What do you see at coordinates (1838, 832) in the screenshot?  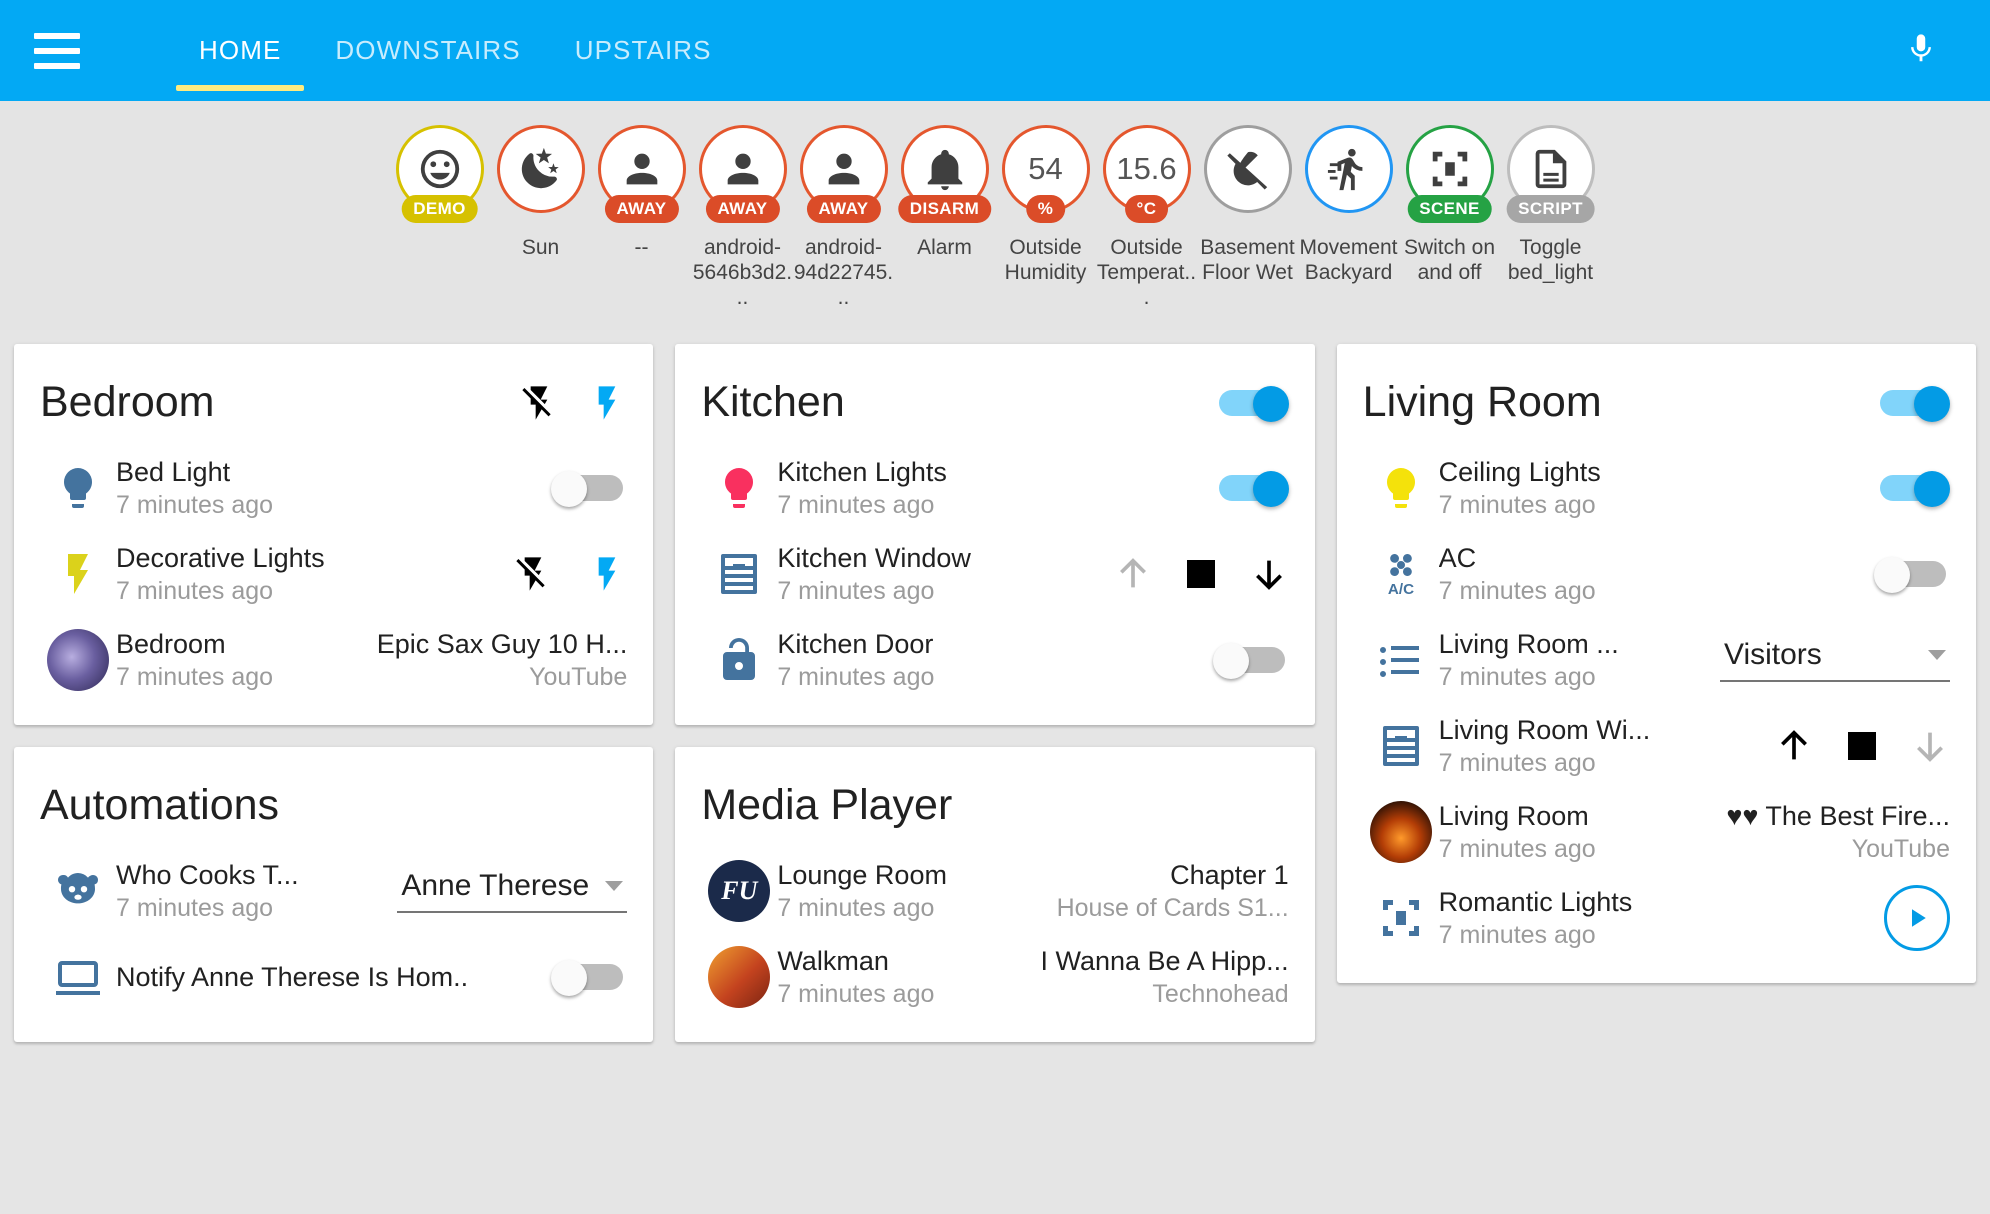 I see `list-item-controls: ♥♥ The Best Fire... YouTube` at bounding box center [1838, 832].